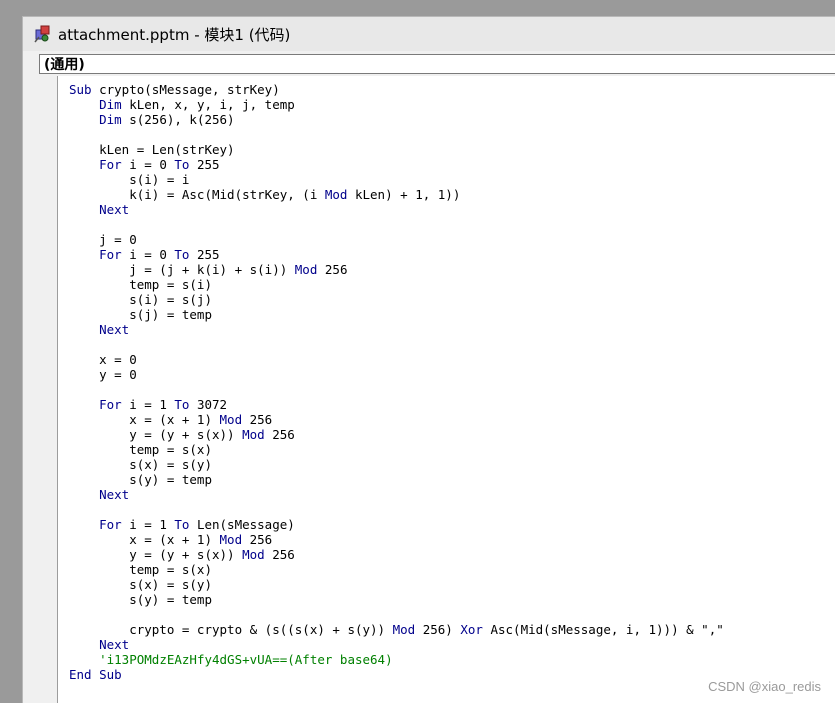  I want to click on code-line: temp = s(i), so click(396, 284).